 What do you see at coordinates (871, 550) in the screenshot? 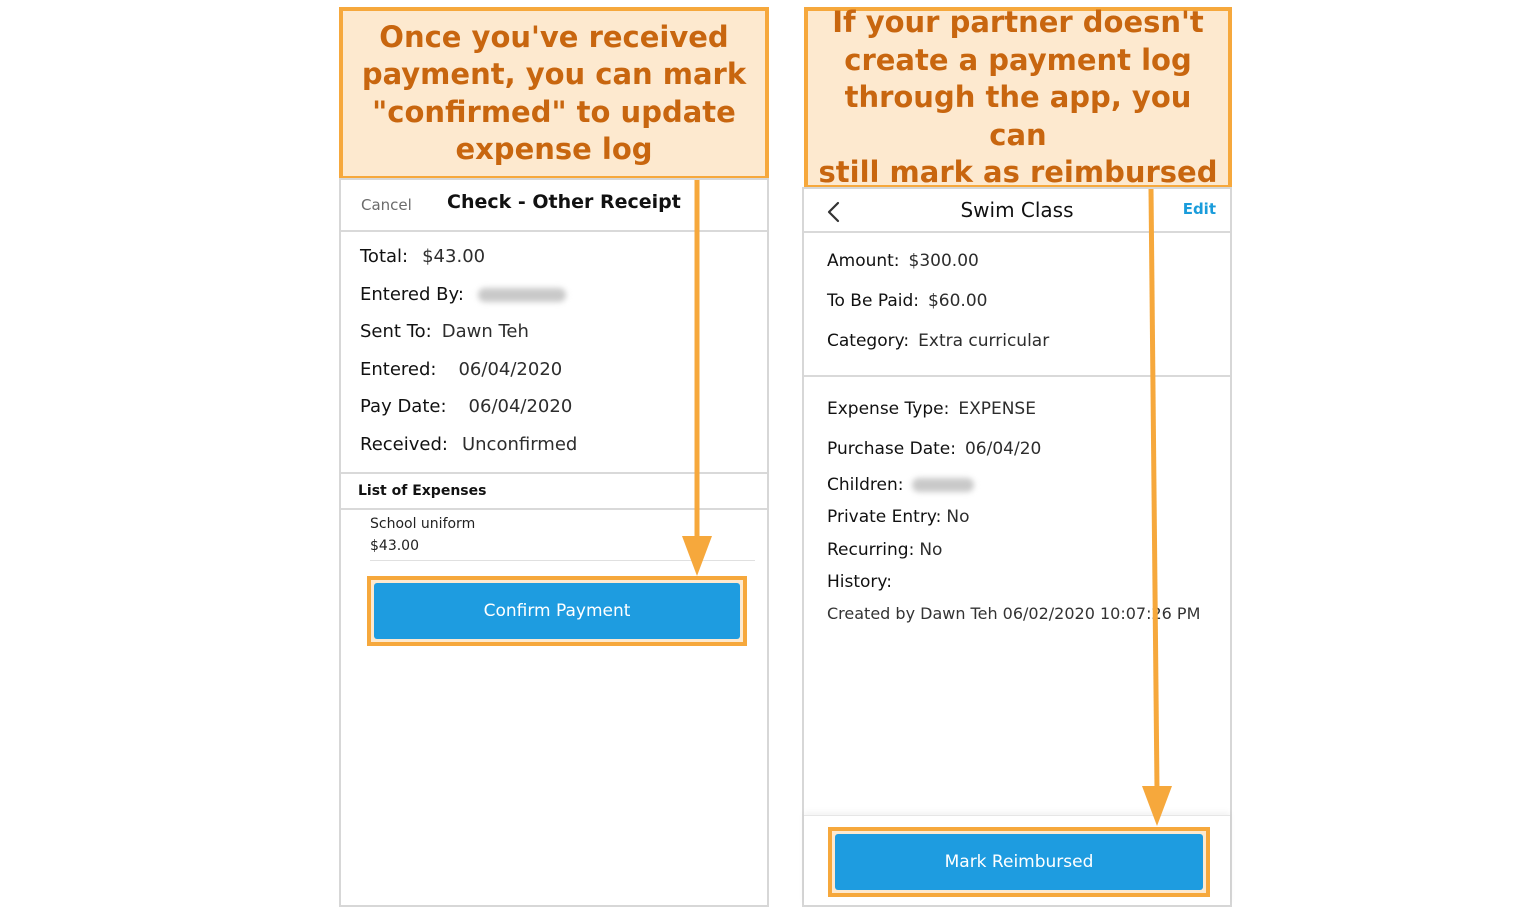
I see `field-label: Recurring:` at bounding box center [871, 550].